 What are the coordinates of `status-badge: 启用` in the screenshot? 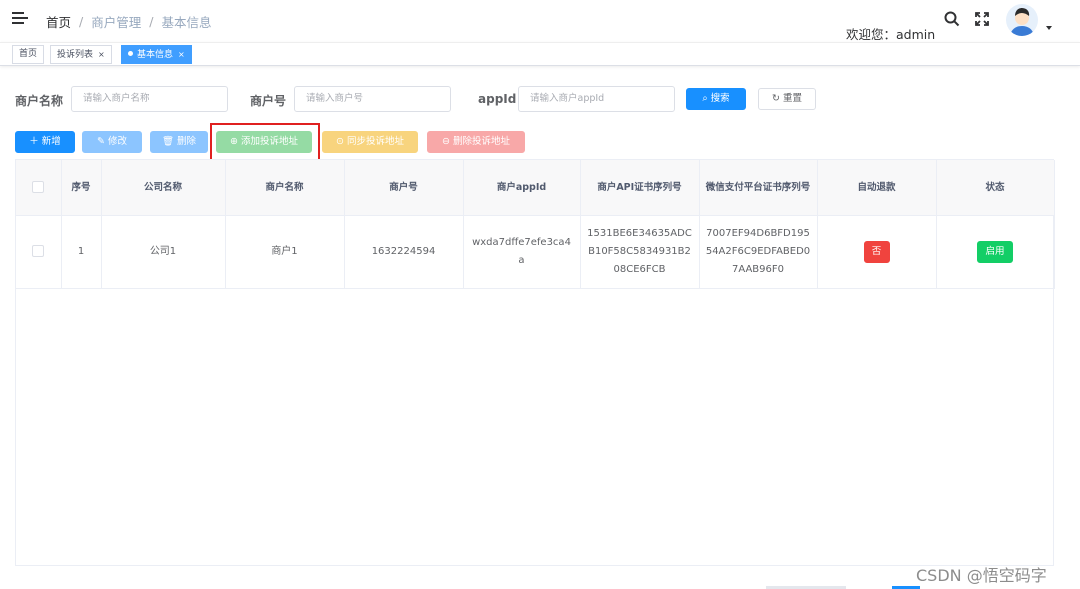 It's located at (995, 251).